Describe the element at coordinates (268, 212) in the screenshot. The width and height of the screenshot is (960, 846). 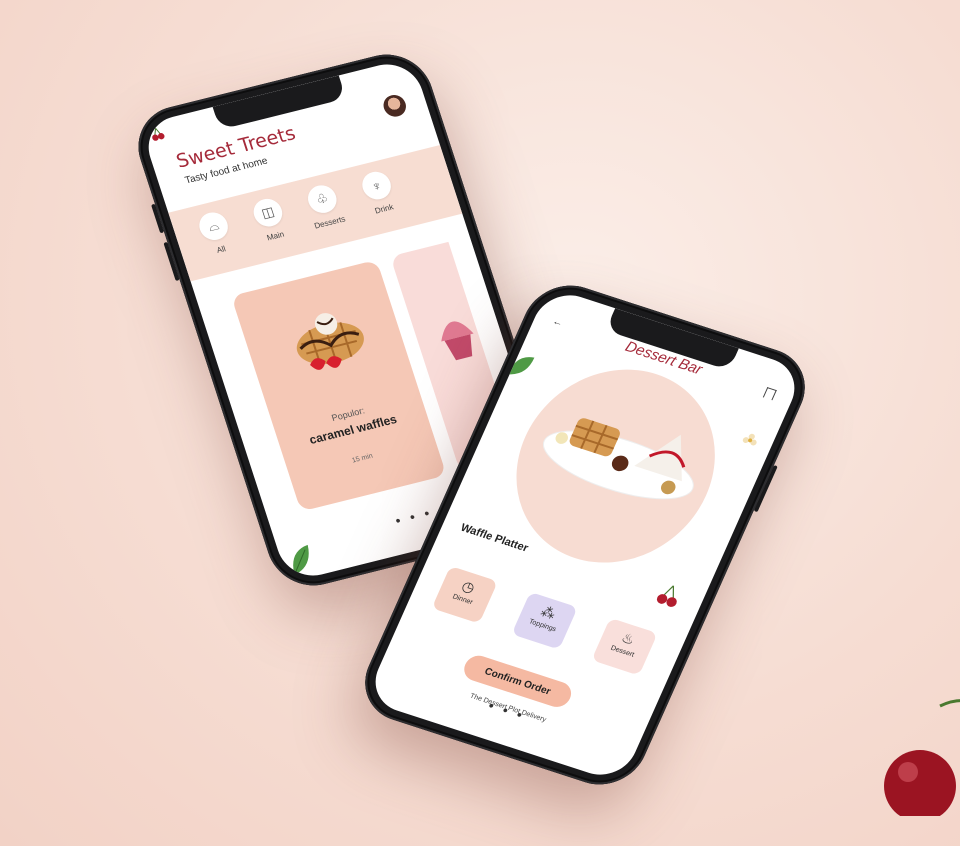
I see `cake-slice-icon: ◫` at that location.